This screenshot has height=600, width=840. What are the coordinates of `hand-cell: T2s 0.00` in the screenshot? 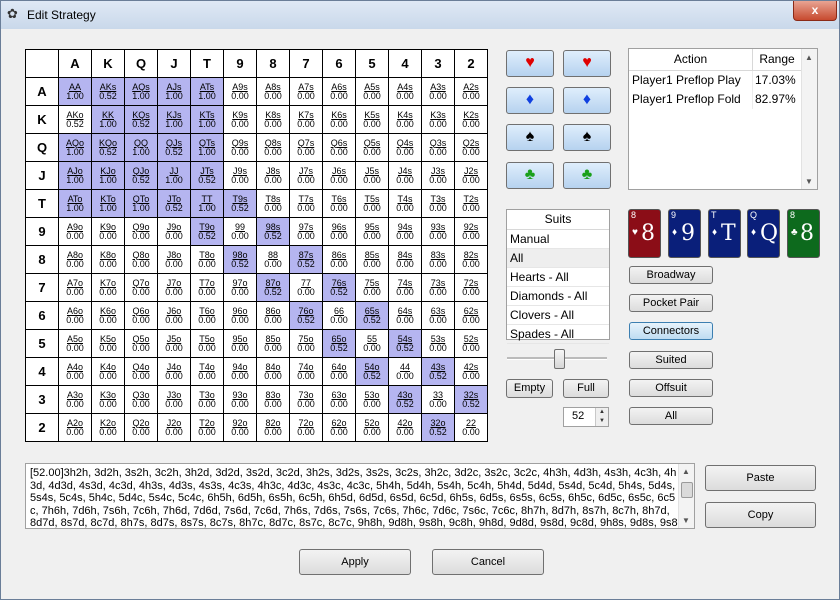 It's located at (471, 203).